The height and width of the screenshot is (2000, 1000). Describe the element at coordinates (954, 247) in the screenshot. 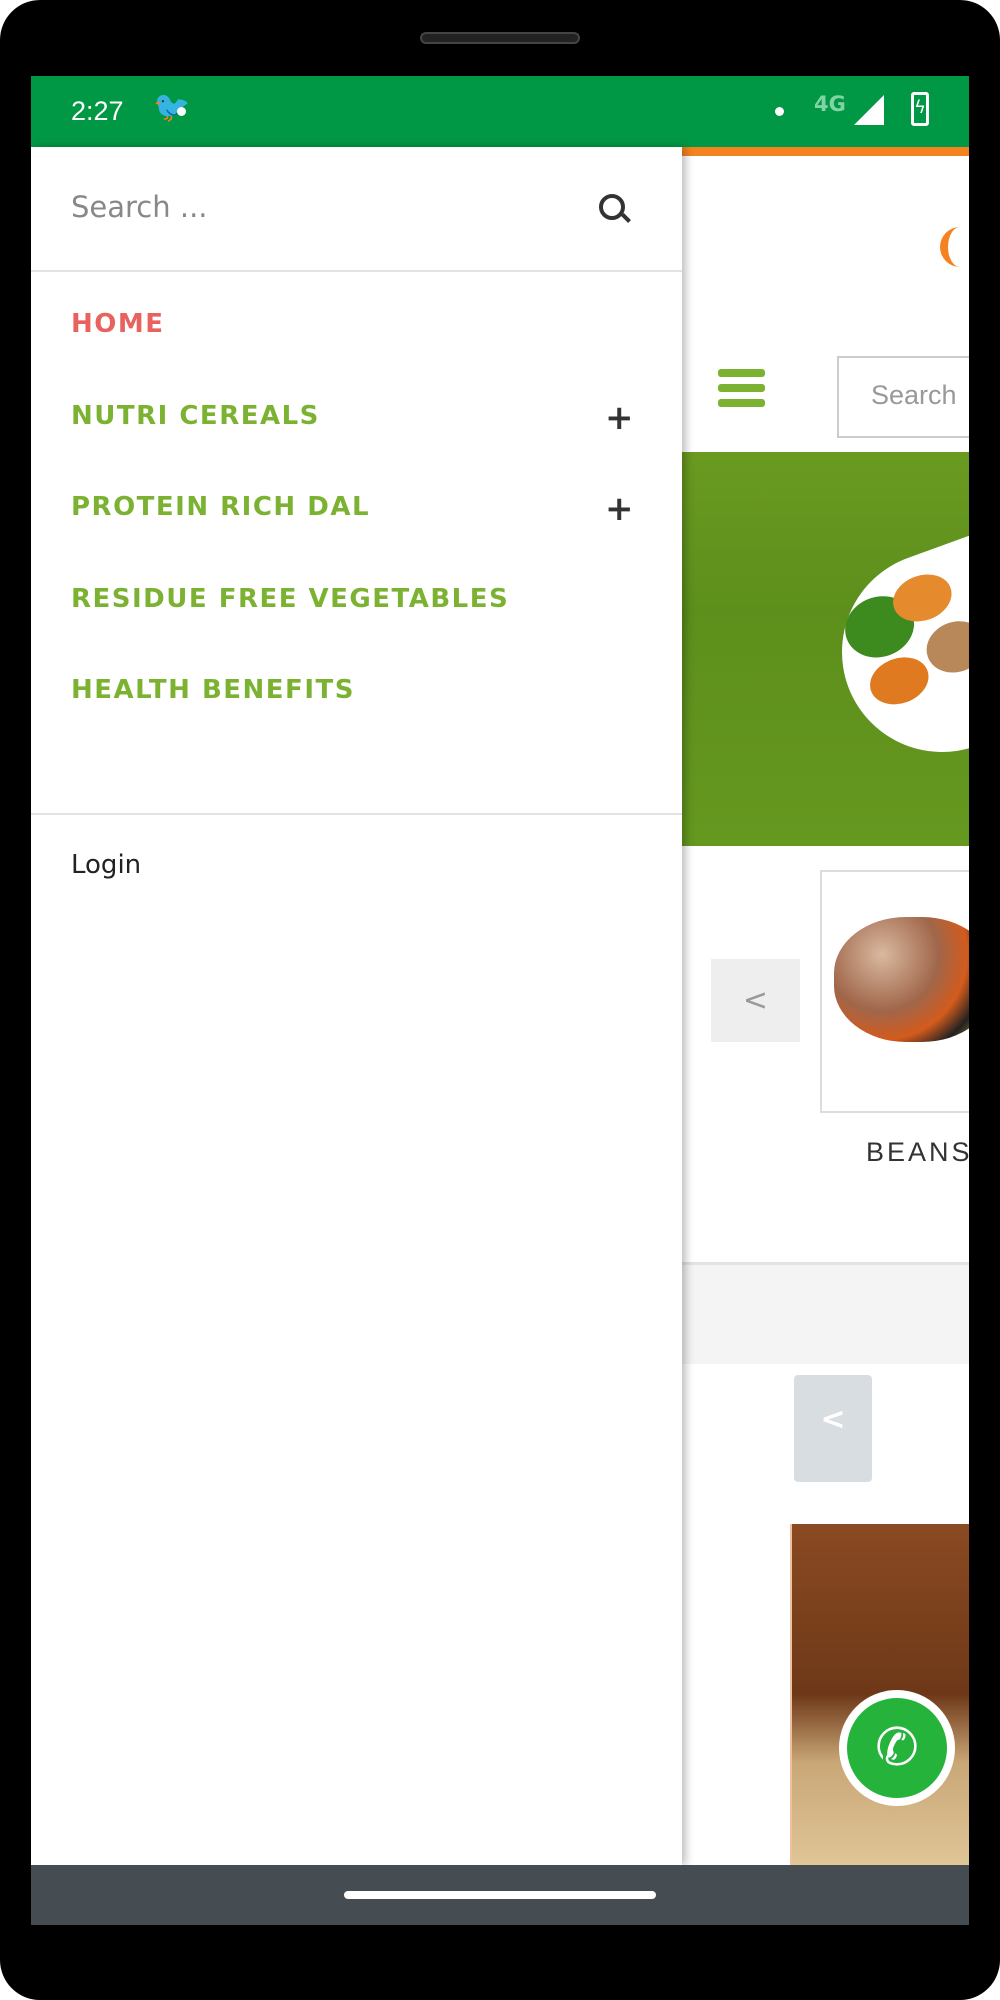

I see `logo` at that location.